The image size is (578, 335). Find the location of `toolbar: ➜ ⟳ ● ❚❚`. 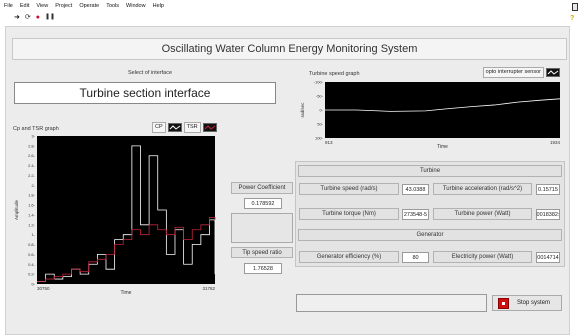

toolbar: ➜ ⟳ ● ❚❚ is located at coordinates (34, 17).